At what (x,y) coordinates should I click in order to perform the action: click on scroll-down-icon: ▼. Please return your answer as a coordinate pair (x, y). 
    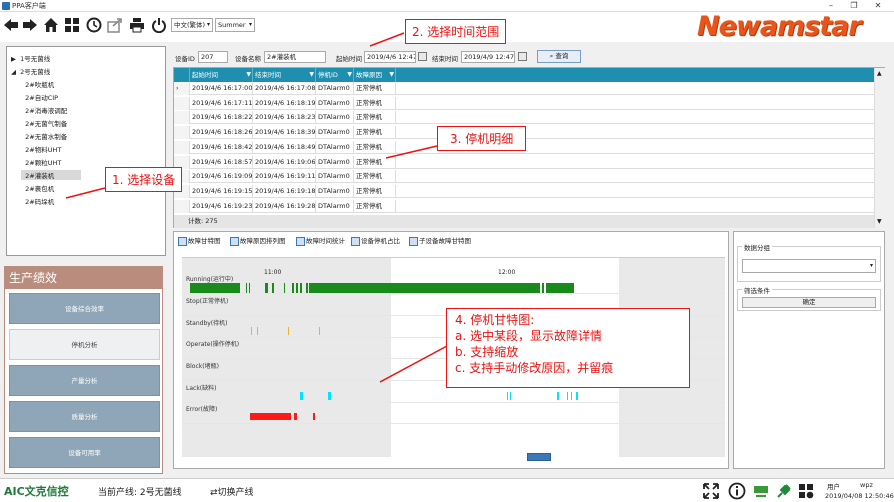
    Looking at the image, I should click on (879, 221).